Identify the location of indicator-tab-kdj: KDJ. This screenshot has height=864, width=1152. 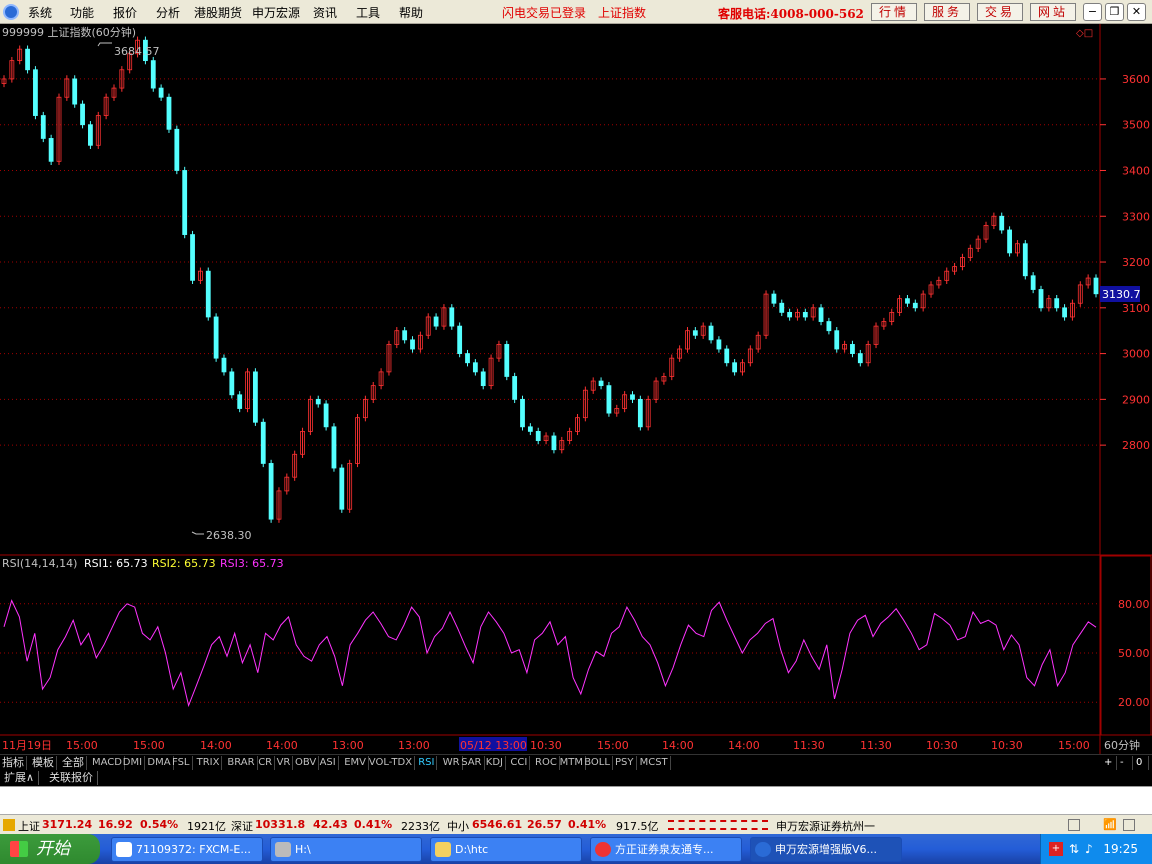
(495, 763).